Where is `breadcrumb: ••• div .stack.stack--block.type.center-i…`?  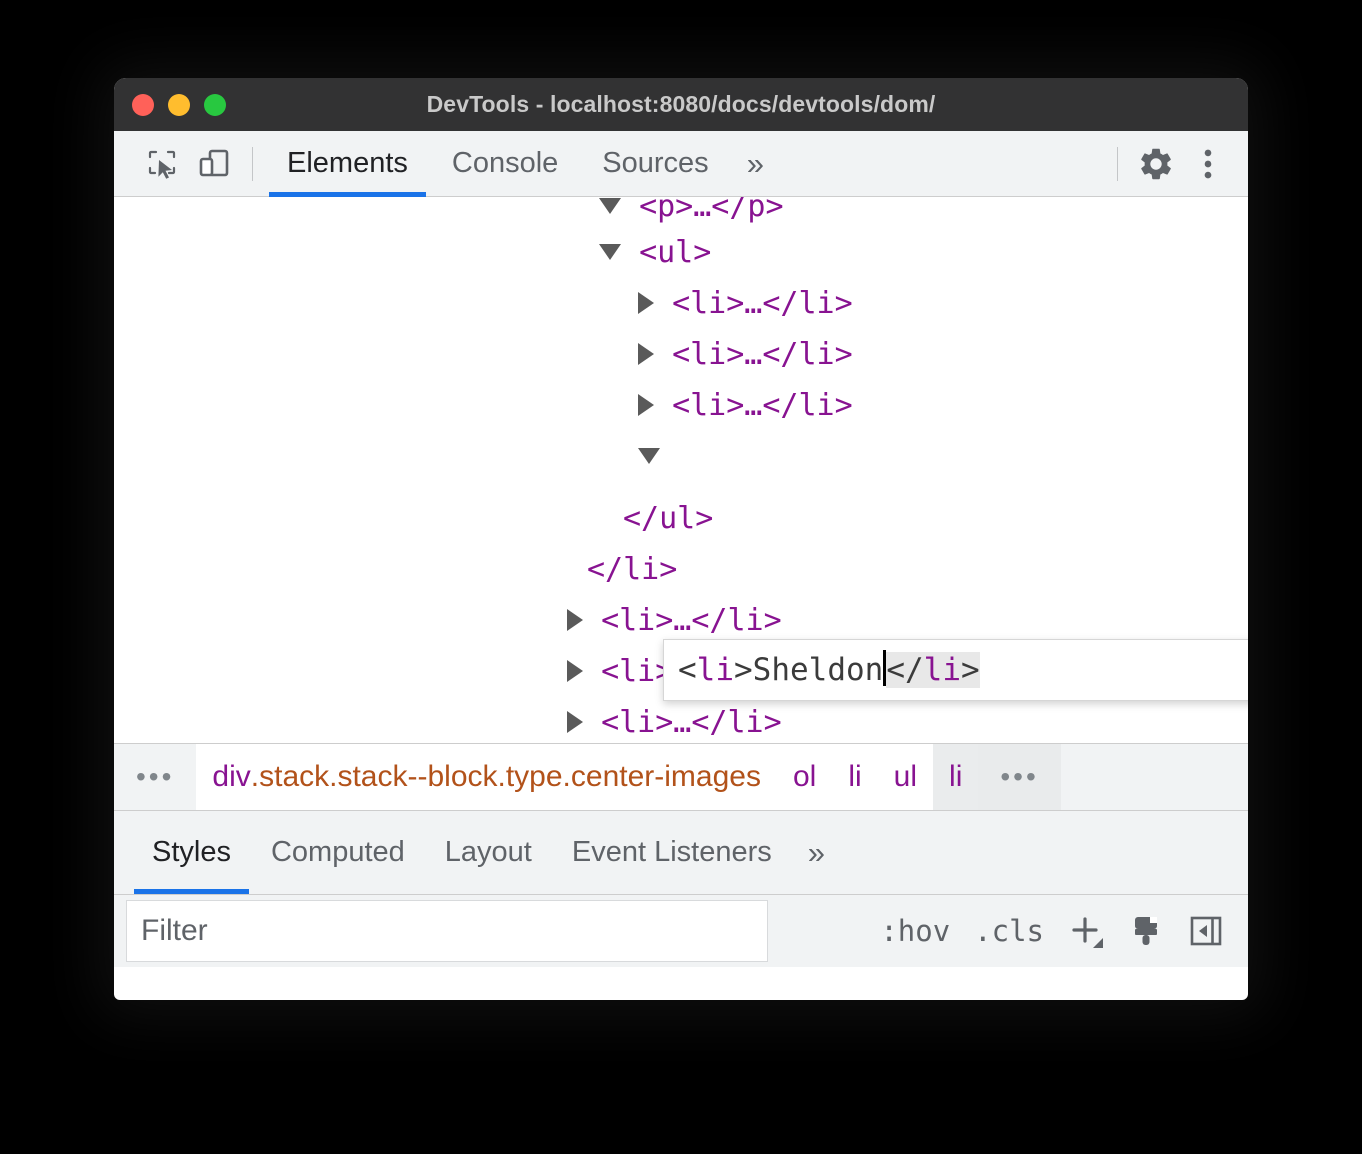 breadcrumb: ••• div .stack.stack--block.type.center-i… is located at coordinates (681, 777).